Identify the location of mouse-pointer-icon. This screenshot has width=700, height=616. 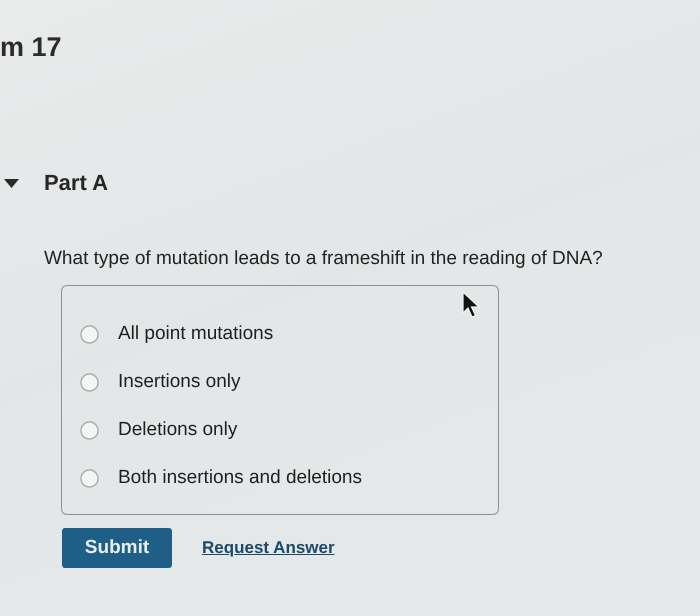
(472, 305).